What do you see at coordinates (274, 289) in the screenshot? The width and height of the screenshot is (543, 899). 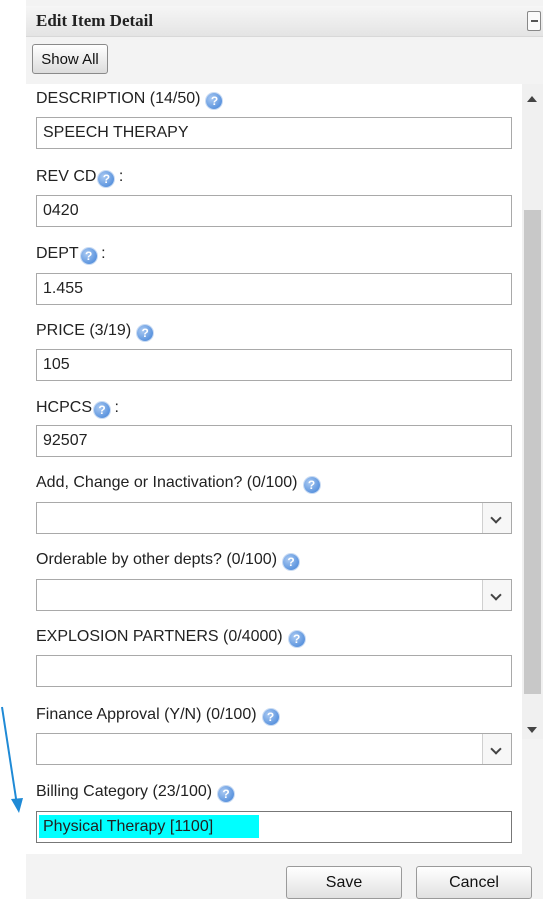 I see `dept-field: 1.455` at bounding box center [274, 289].